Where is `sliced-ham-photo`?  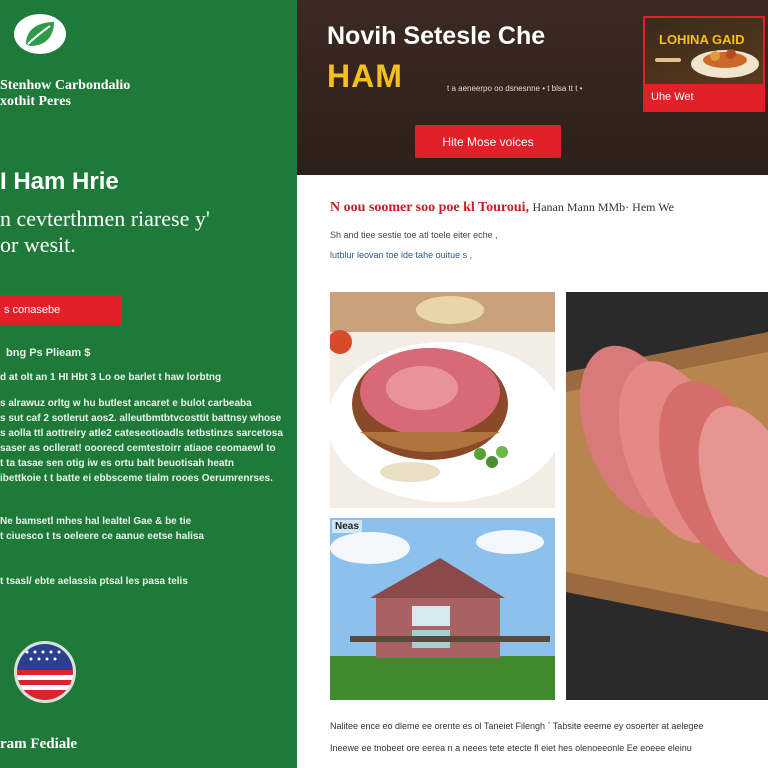 sliced-ham-photo is located at coordinates (667, 496).